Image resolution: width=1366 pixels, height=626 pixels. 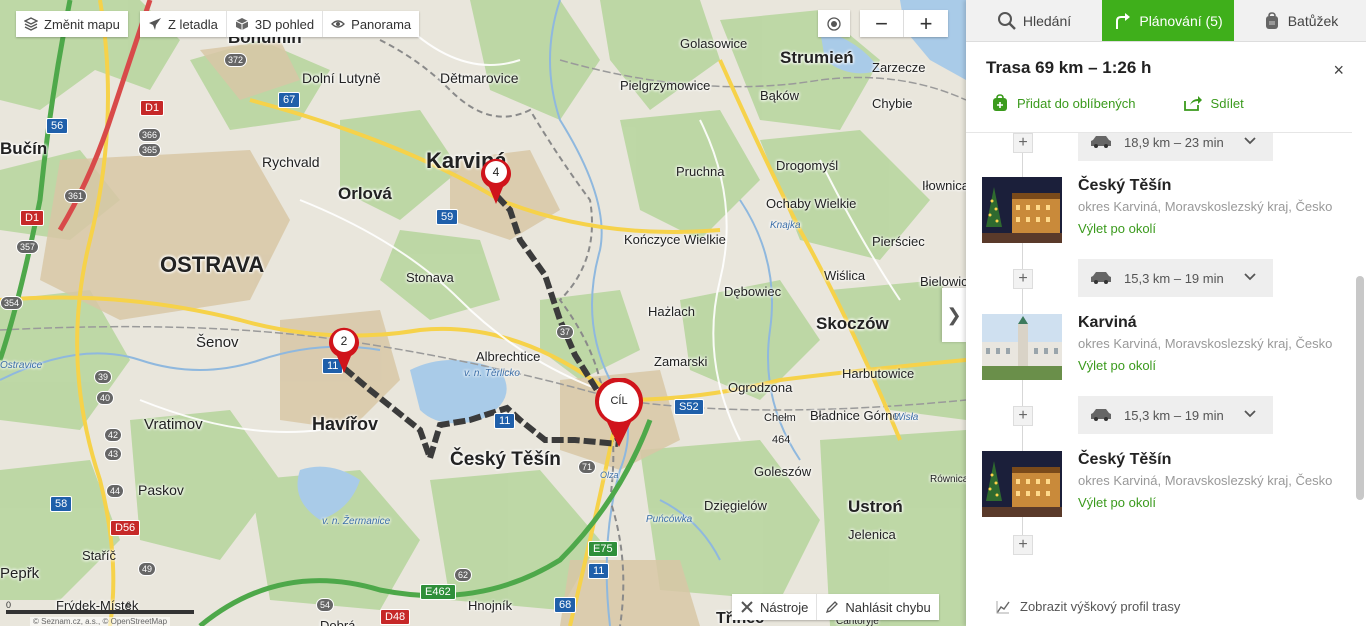 What do you see at coordinates (345, 424) in the screenshot?
I see `place-label: Havířov` at bounding box center [345, 424].